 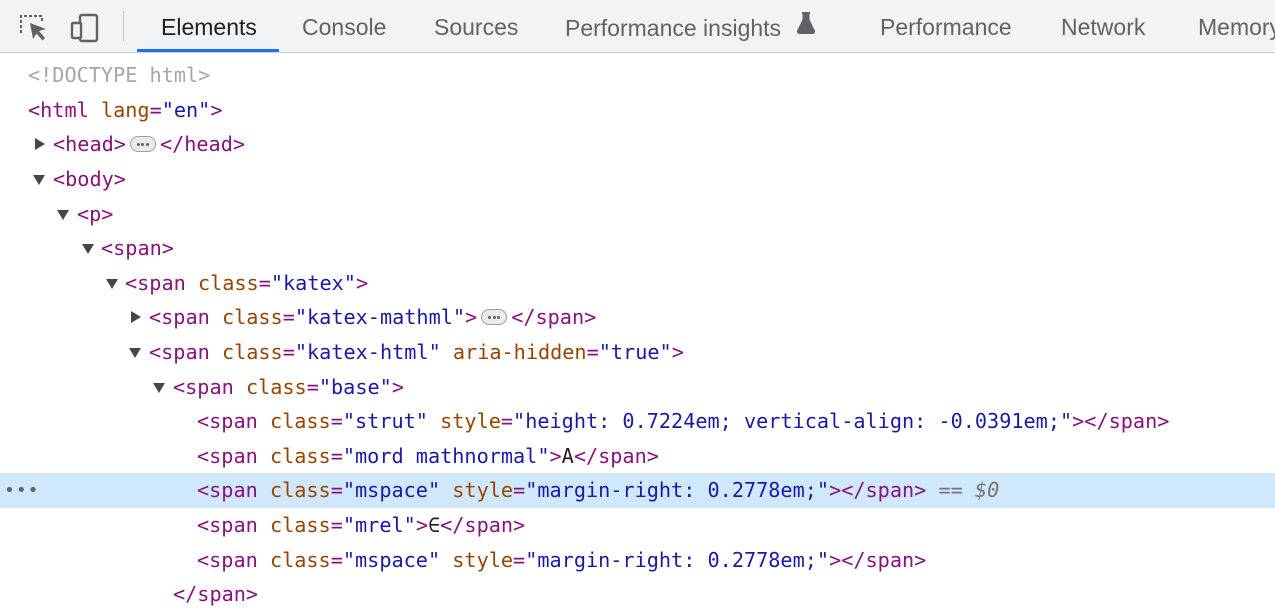 What do you see at coordinates (85, 27) in the screenshot?
I see `device-toolbar-icon` at bounding box center [85, 27].